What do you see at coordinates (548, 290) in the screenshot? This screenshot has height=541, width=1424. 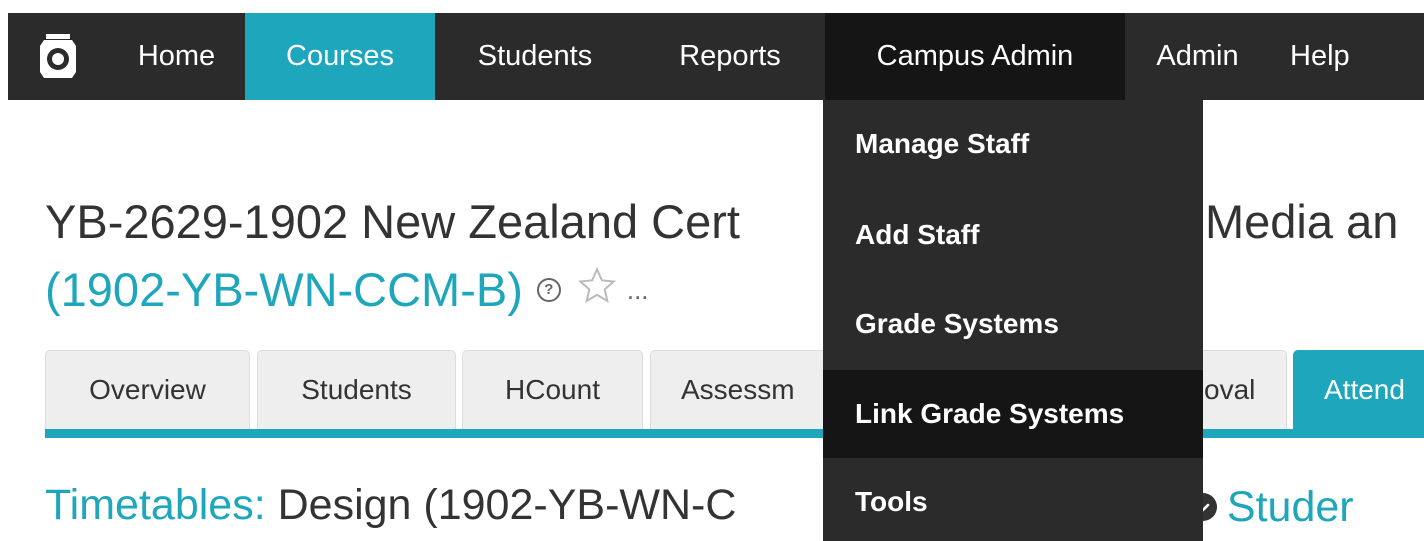 I see `help-icon: ?` at bounding box center [548, 290].